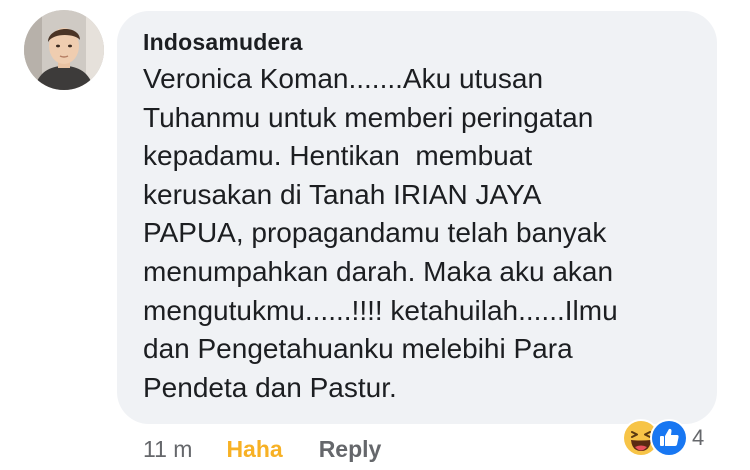  What do you see at coordinates (254, 449) in the screenshot?
I see `haha-reaction-button: Haha` at bounding box center [254, 449].